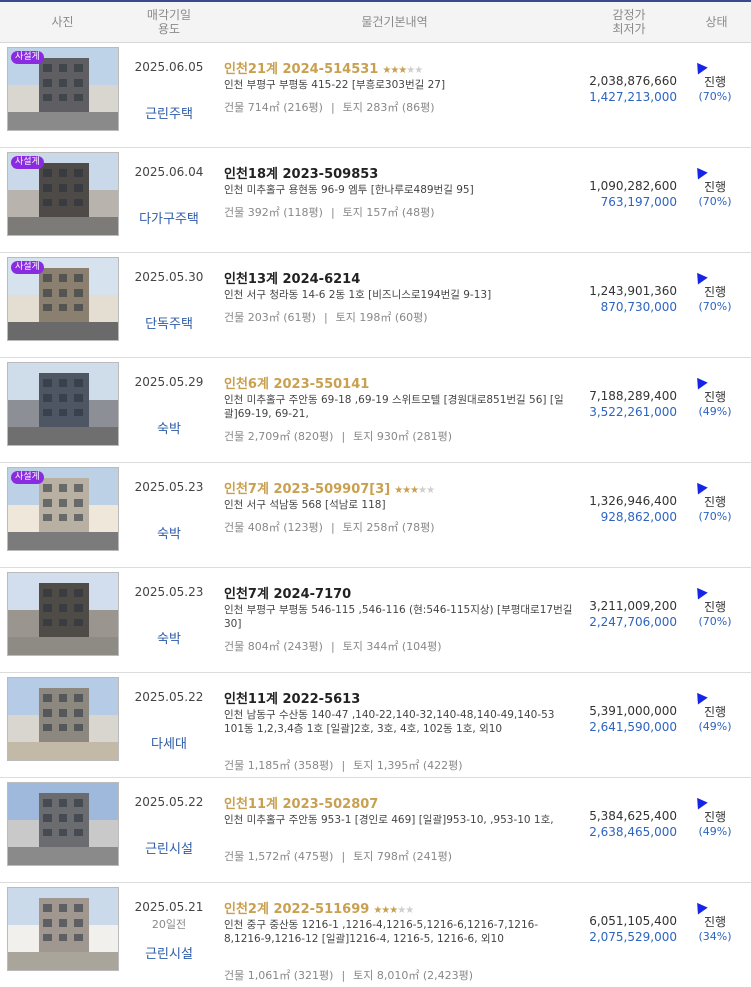  Describe the element at coordinates (169, 639) in the screenshot. I see `property-use: 숙박` at that location.